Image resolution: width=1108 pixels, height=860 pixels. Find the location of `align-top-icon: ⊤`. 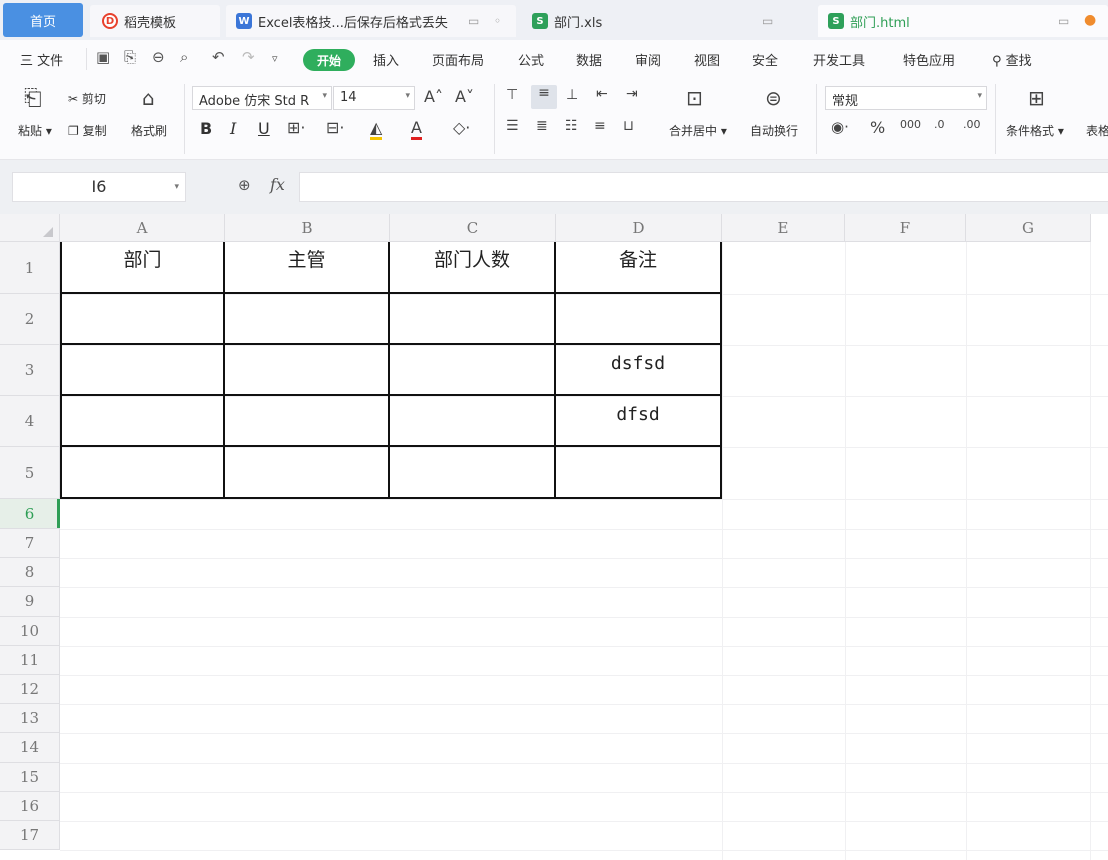

align-top-icon: ⊤ is located at coordinates (512, 95).